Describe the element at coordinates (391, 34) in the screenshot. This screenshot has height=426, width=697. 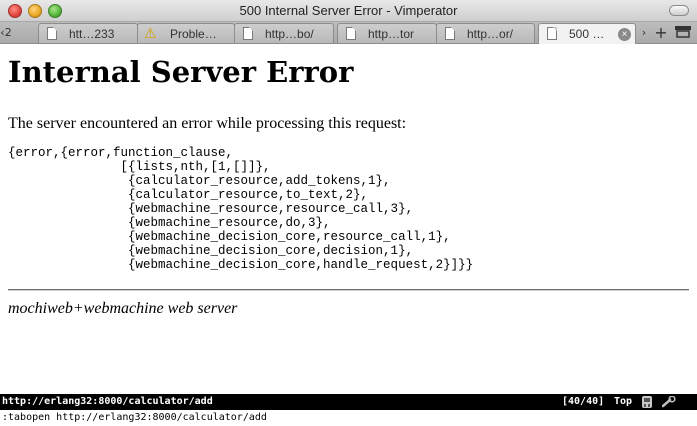
I see `tab-label: http…tor` at that location.